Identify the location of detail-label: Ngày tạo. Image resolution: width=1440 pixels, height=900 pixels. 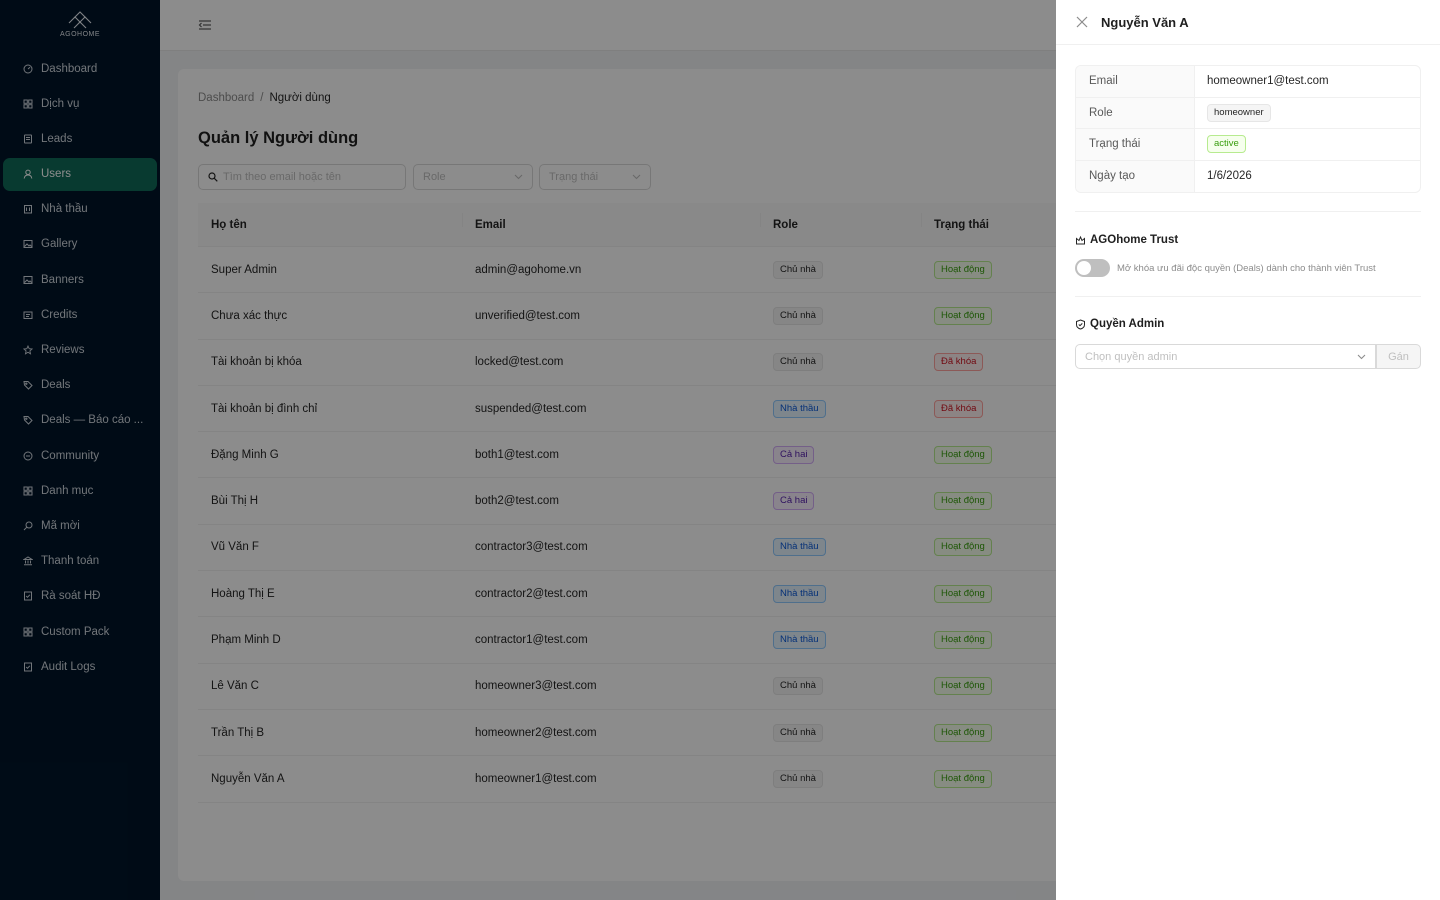
(1135, 176).